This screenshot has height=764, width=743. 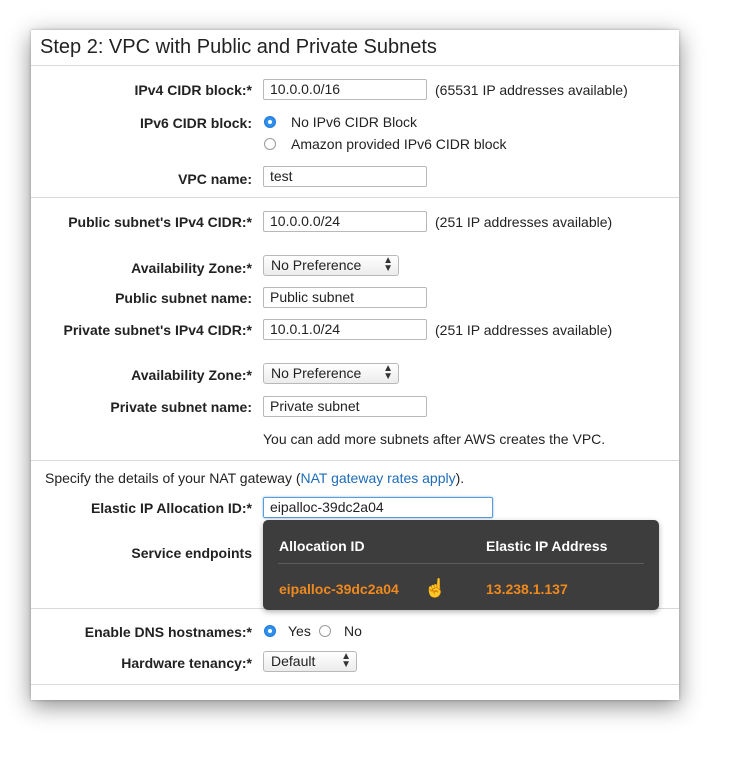 What do you see at coordinates (345, 89) in the screenshot?
I see `ipv4-cidr-input: 10.0.0.0/16` at bounding box center [345, 89].